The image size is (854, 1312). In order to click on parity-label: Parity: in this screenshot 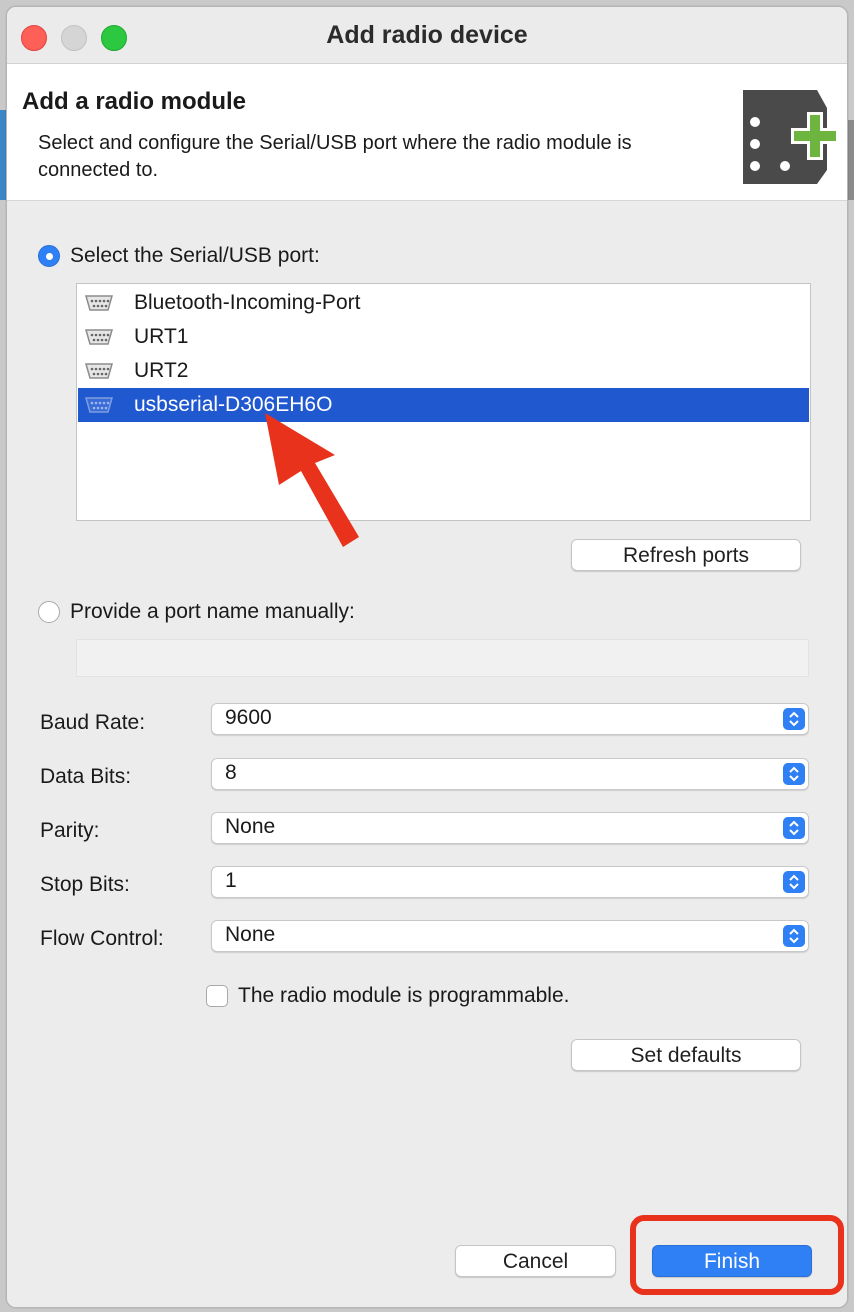, I will do `click(70, 830)`.